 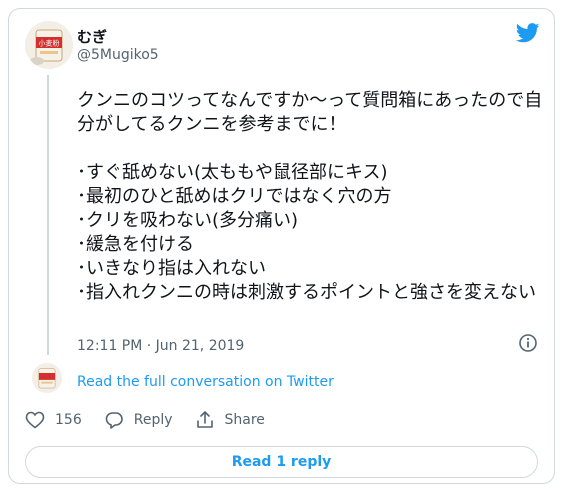 What do you see at coordinates (114, 420) in the screenshot?
I see `reply-icon` at bounding box center [114, 420].